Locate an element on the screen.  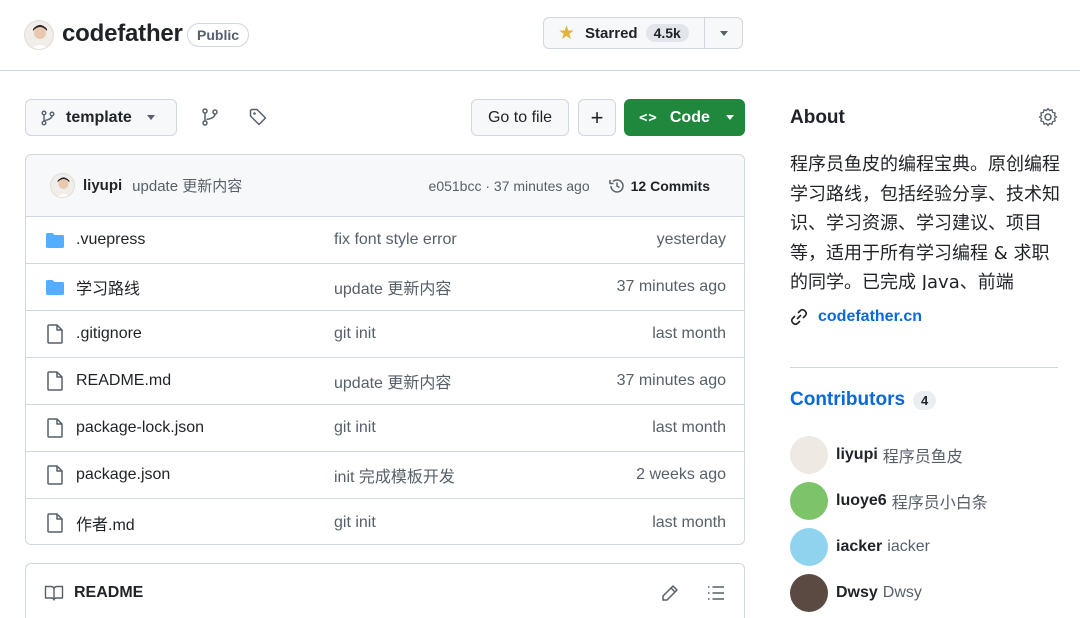
contributors-count: 4 is located at coordinates (925, 400).